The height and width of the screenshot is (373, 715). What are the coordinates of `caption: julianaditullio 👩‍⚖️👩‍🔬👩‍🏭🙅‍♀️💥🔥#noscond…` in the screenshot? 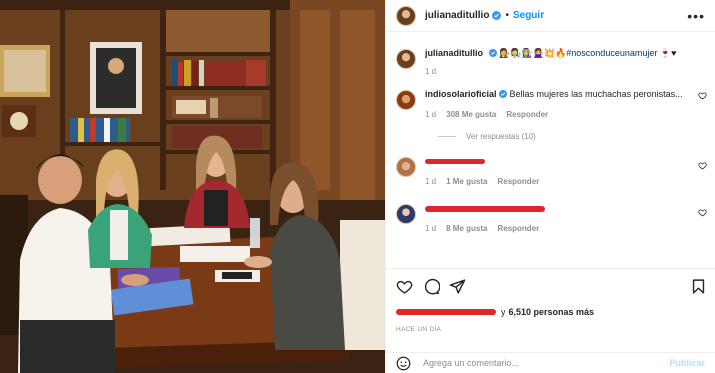 It's located at (550, 61).